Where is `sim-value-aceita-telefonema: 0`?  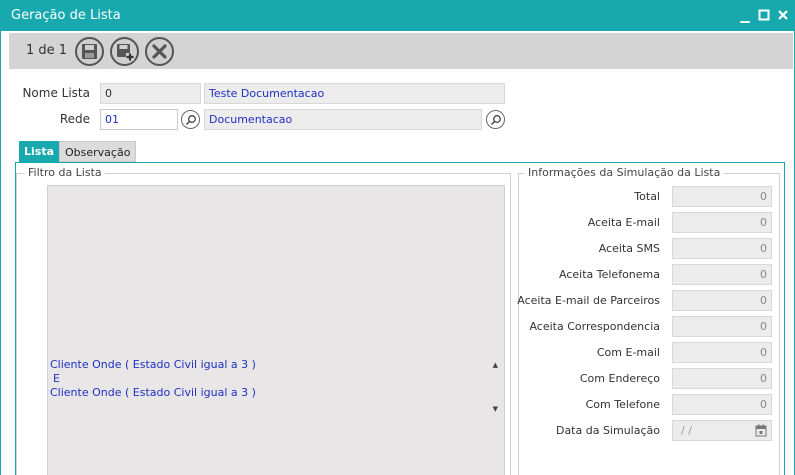
sim-value-aceita-telefonema: 0 is located at coordinates (722, 274).